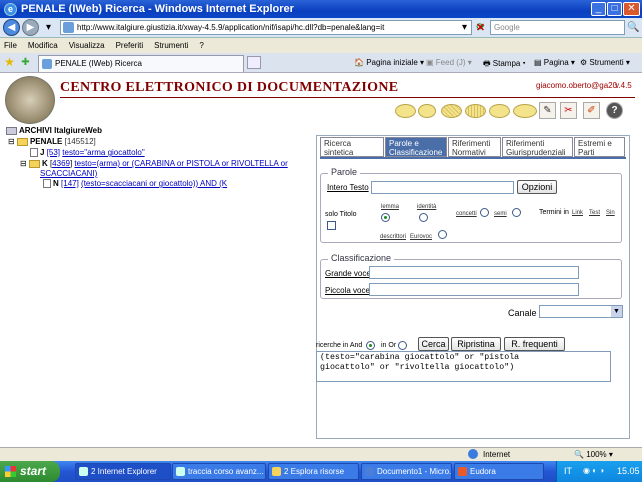 This screenshot has height=482, width=642. I want to click on user-name: giacomo.oberto@ga20, so click(577, 85).